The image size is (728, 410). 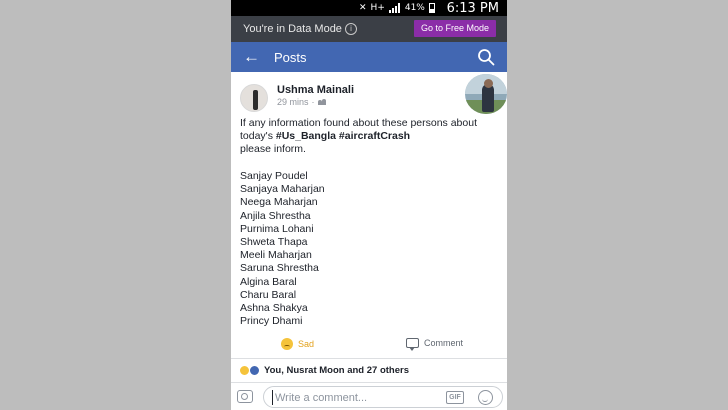 I want to click on comment-button: Comment, so click(x=435, y=344).